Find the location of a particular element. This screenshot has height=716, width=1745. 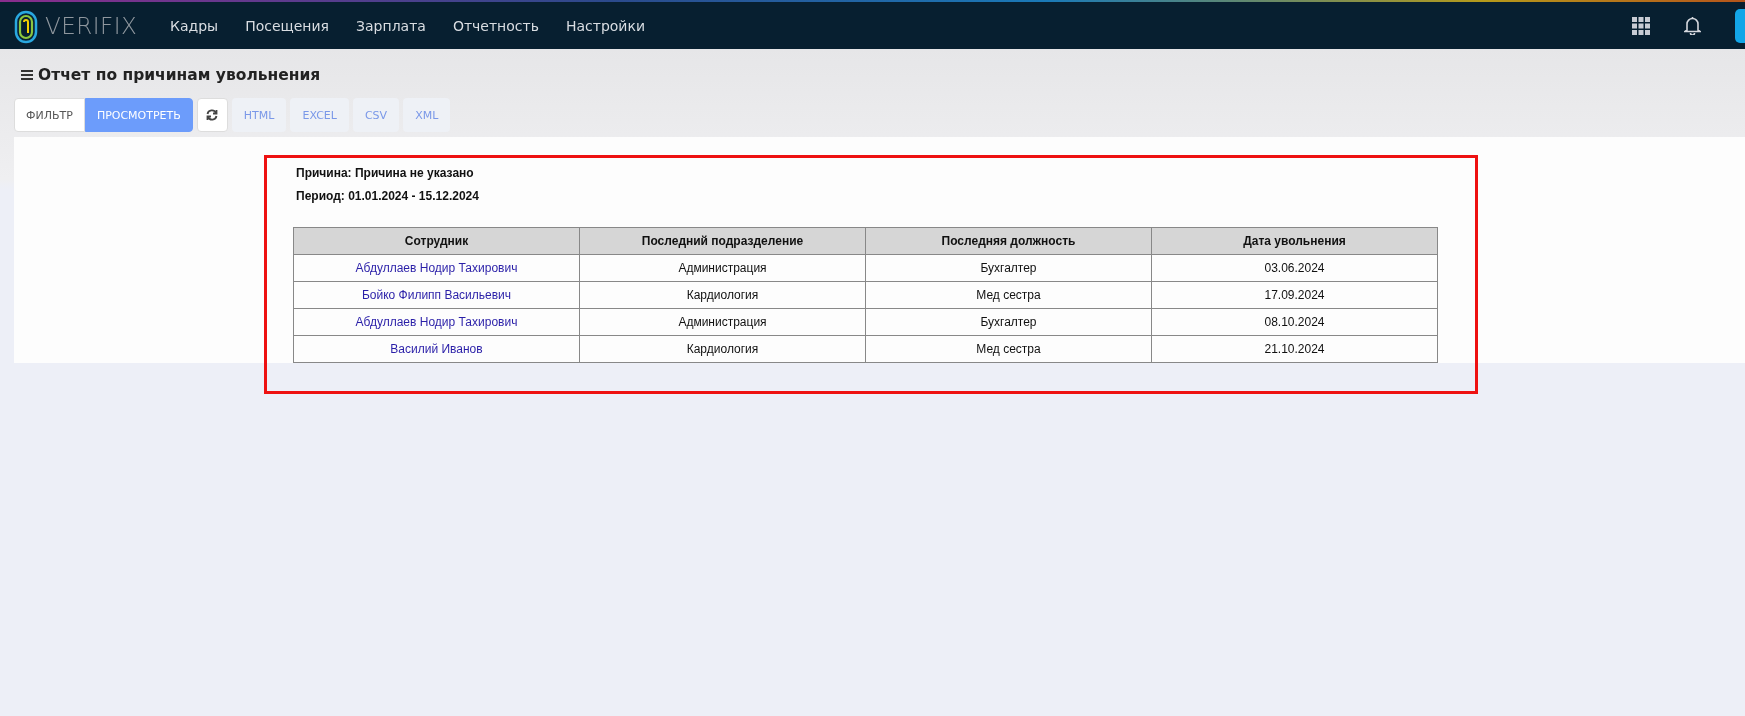

refresh-button is located at coordinates (212, 115).